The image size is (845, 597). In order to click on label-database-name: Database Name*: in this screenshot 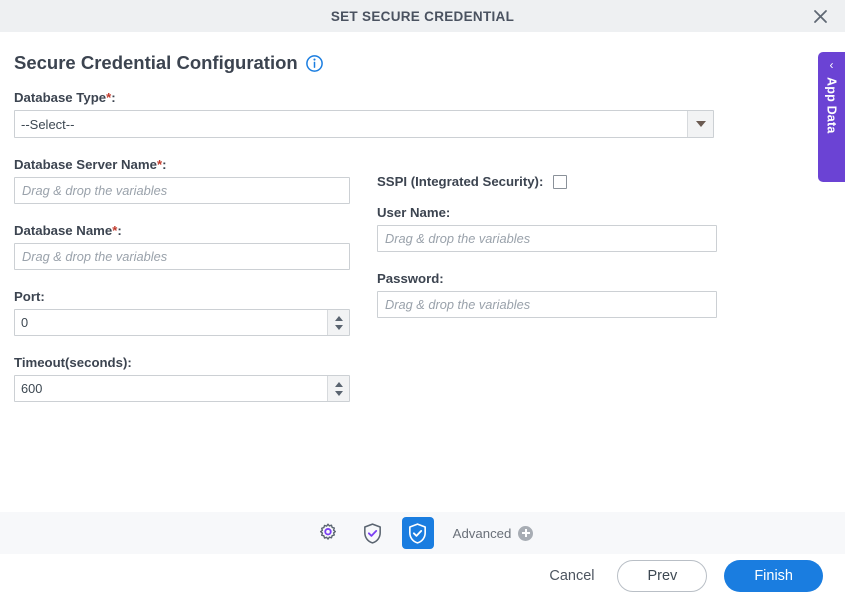, I will do `click(182, 230)`.